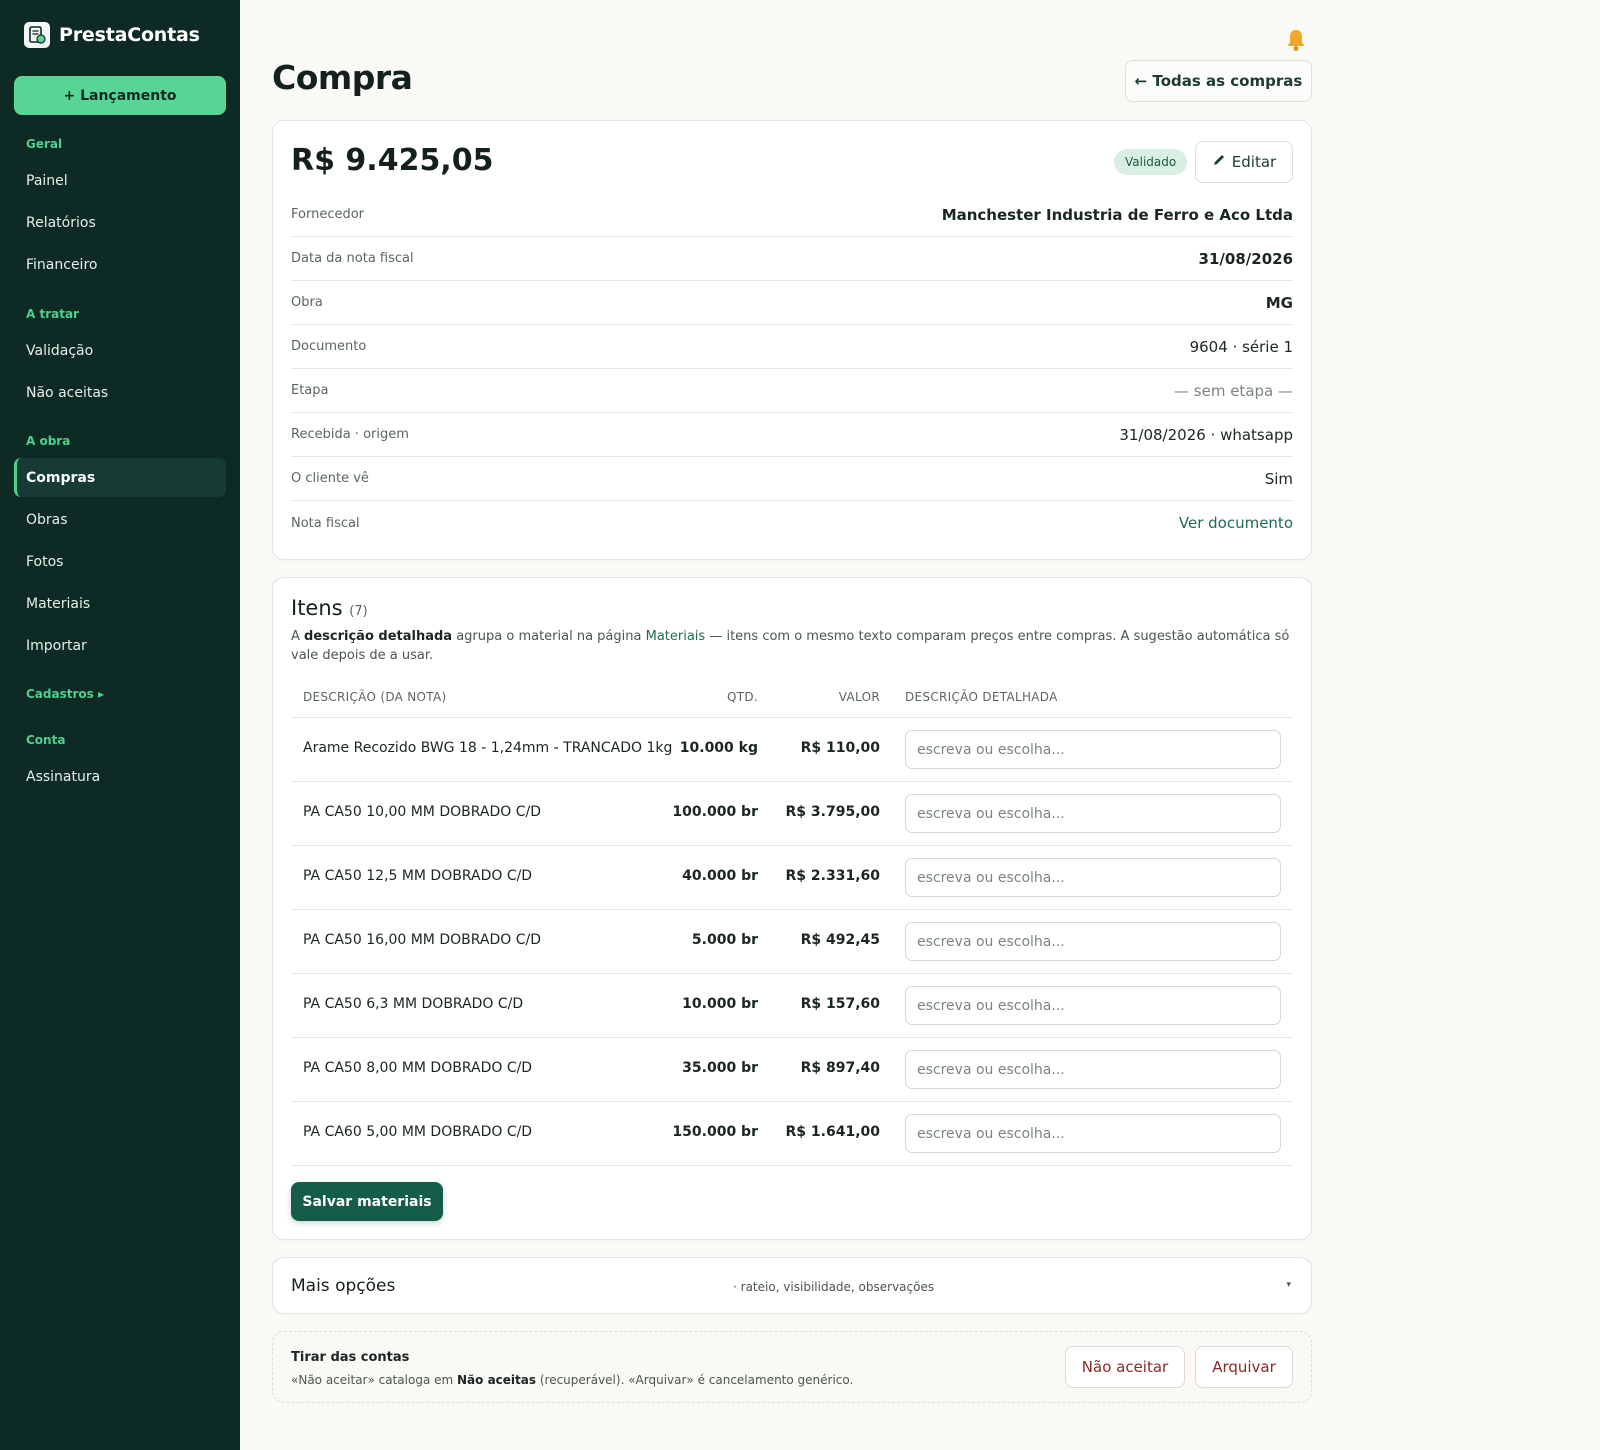 This screenshot has height=1450, width=1600. What do you see at coordinates (792, 523) in the screenshot?
I see `field-row-nota-fiscal: Nota fiscal Ver documento` at bounding box center [792, 523].